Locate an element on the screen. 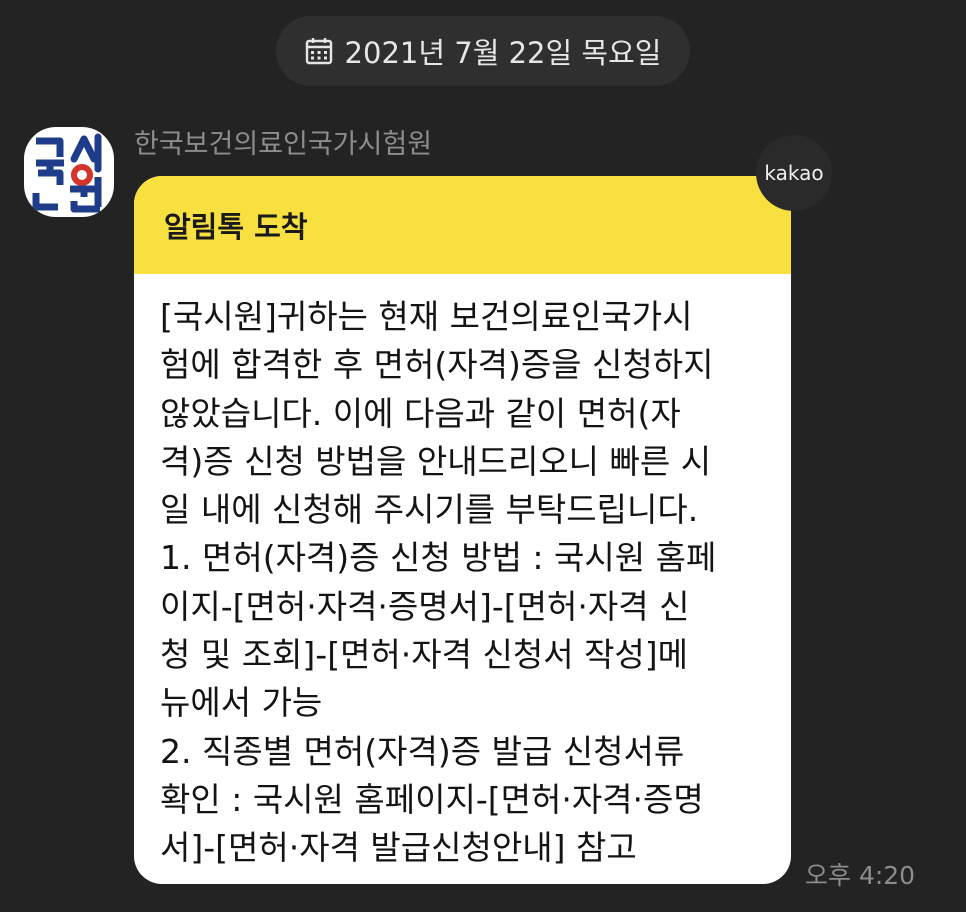 This screenshot has height=912, width=966. message-line: 않았습니다. 이에 다음과 같이 면허(자 is located at coordinates (420, 413).